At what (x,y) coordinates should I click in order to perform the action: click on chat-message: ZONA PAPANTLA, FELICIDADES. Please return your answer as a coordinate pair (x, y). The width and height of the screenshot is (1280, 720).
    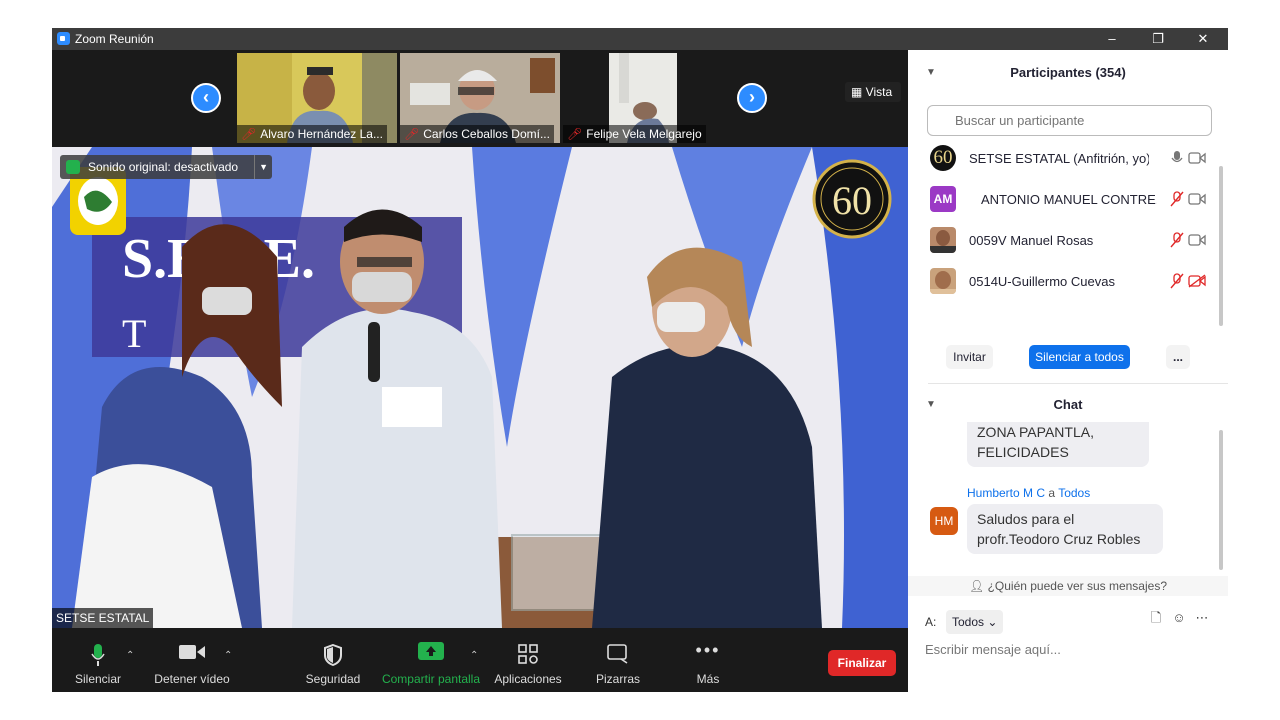
    Looking at the image, I should click on (1058, 444).